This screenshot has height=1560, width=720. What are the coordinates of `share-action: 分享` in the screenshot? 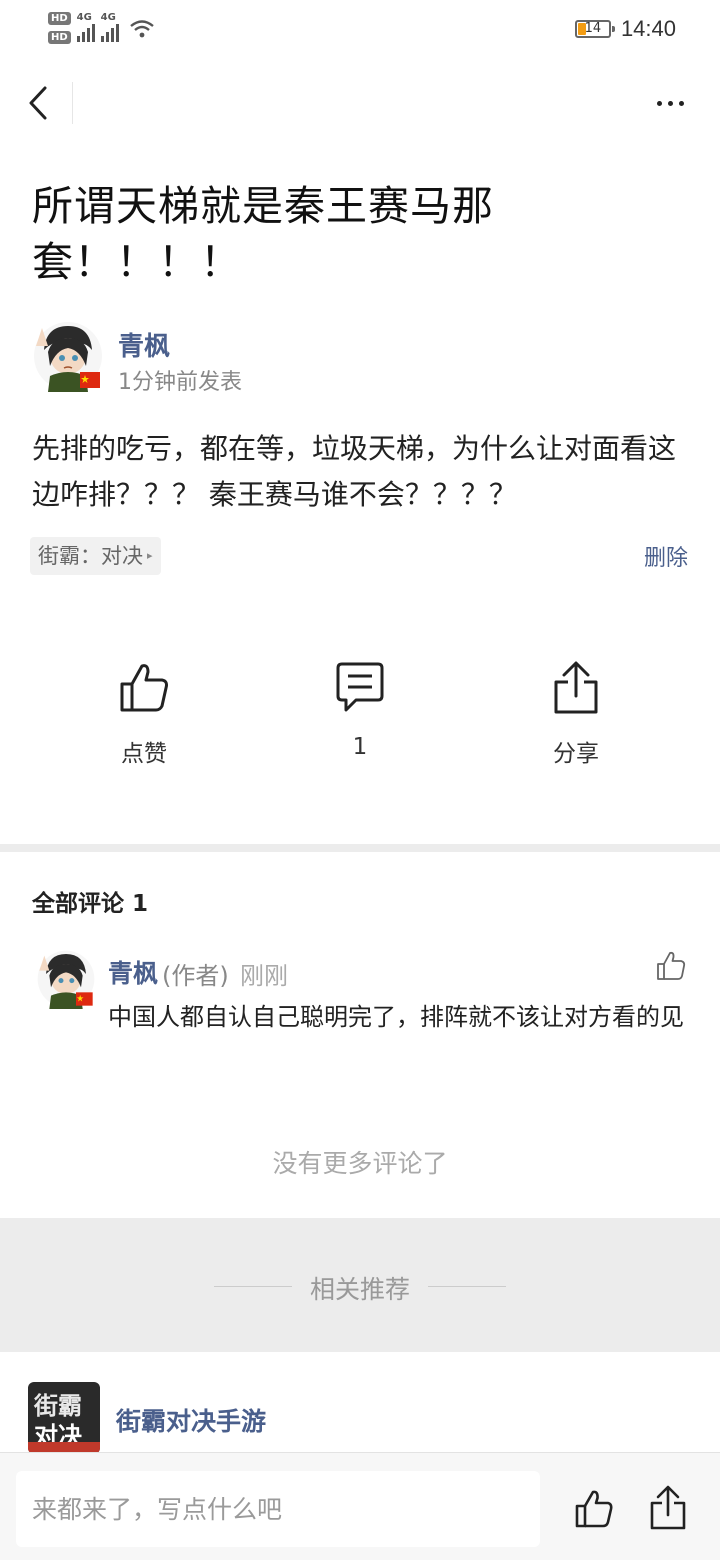 It's located at (576, 714).